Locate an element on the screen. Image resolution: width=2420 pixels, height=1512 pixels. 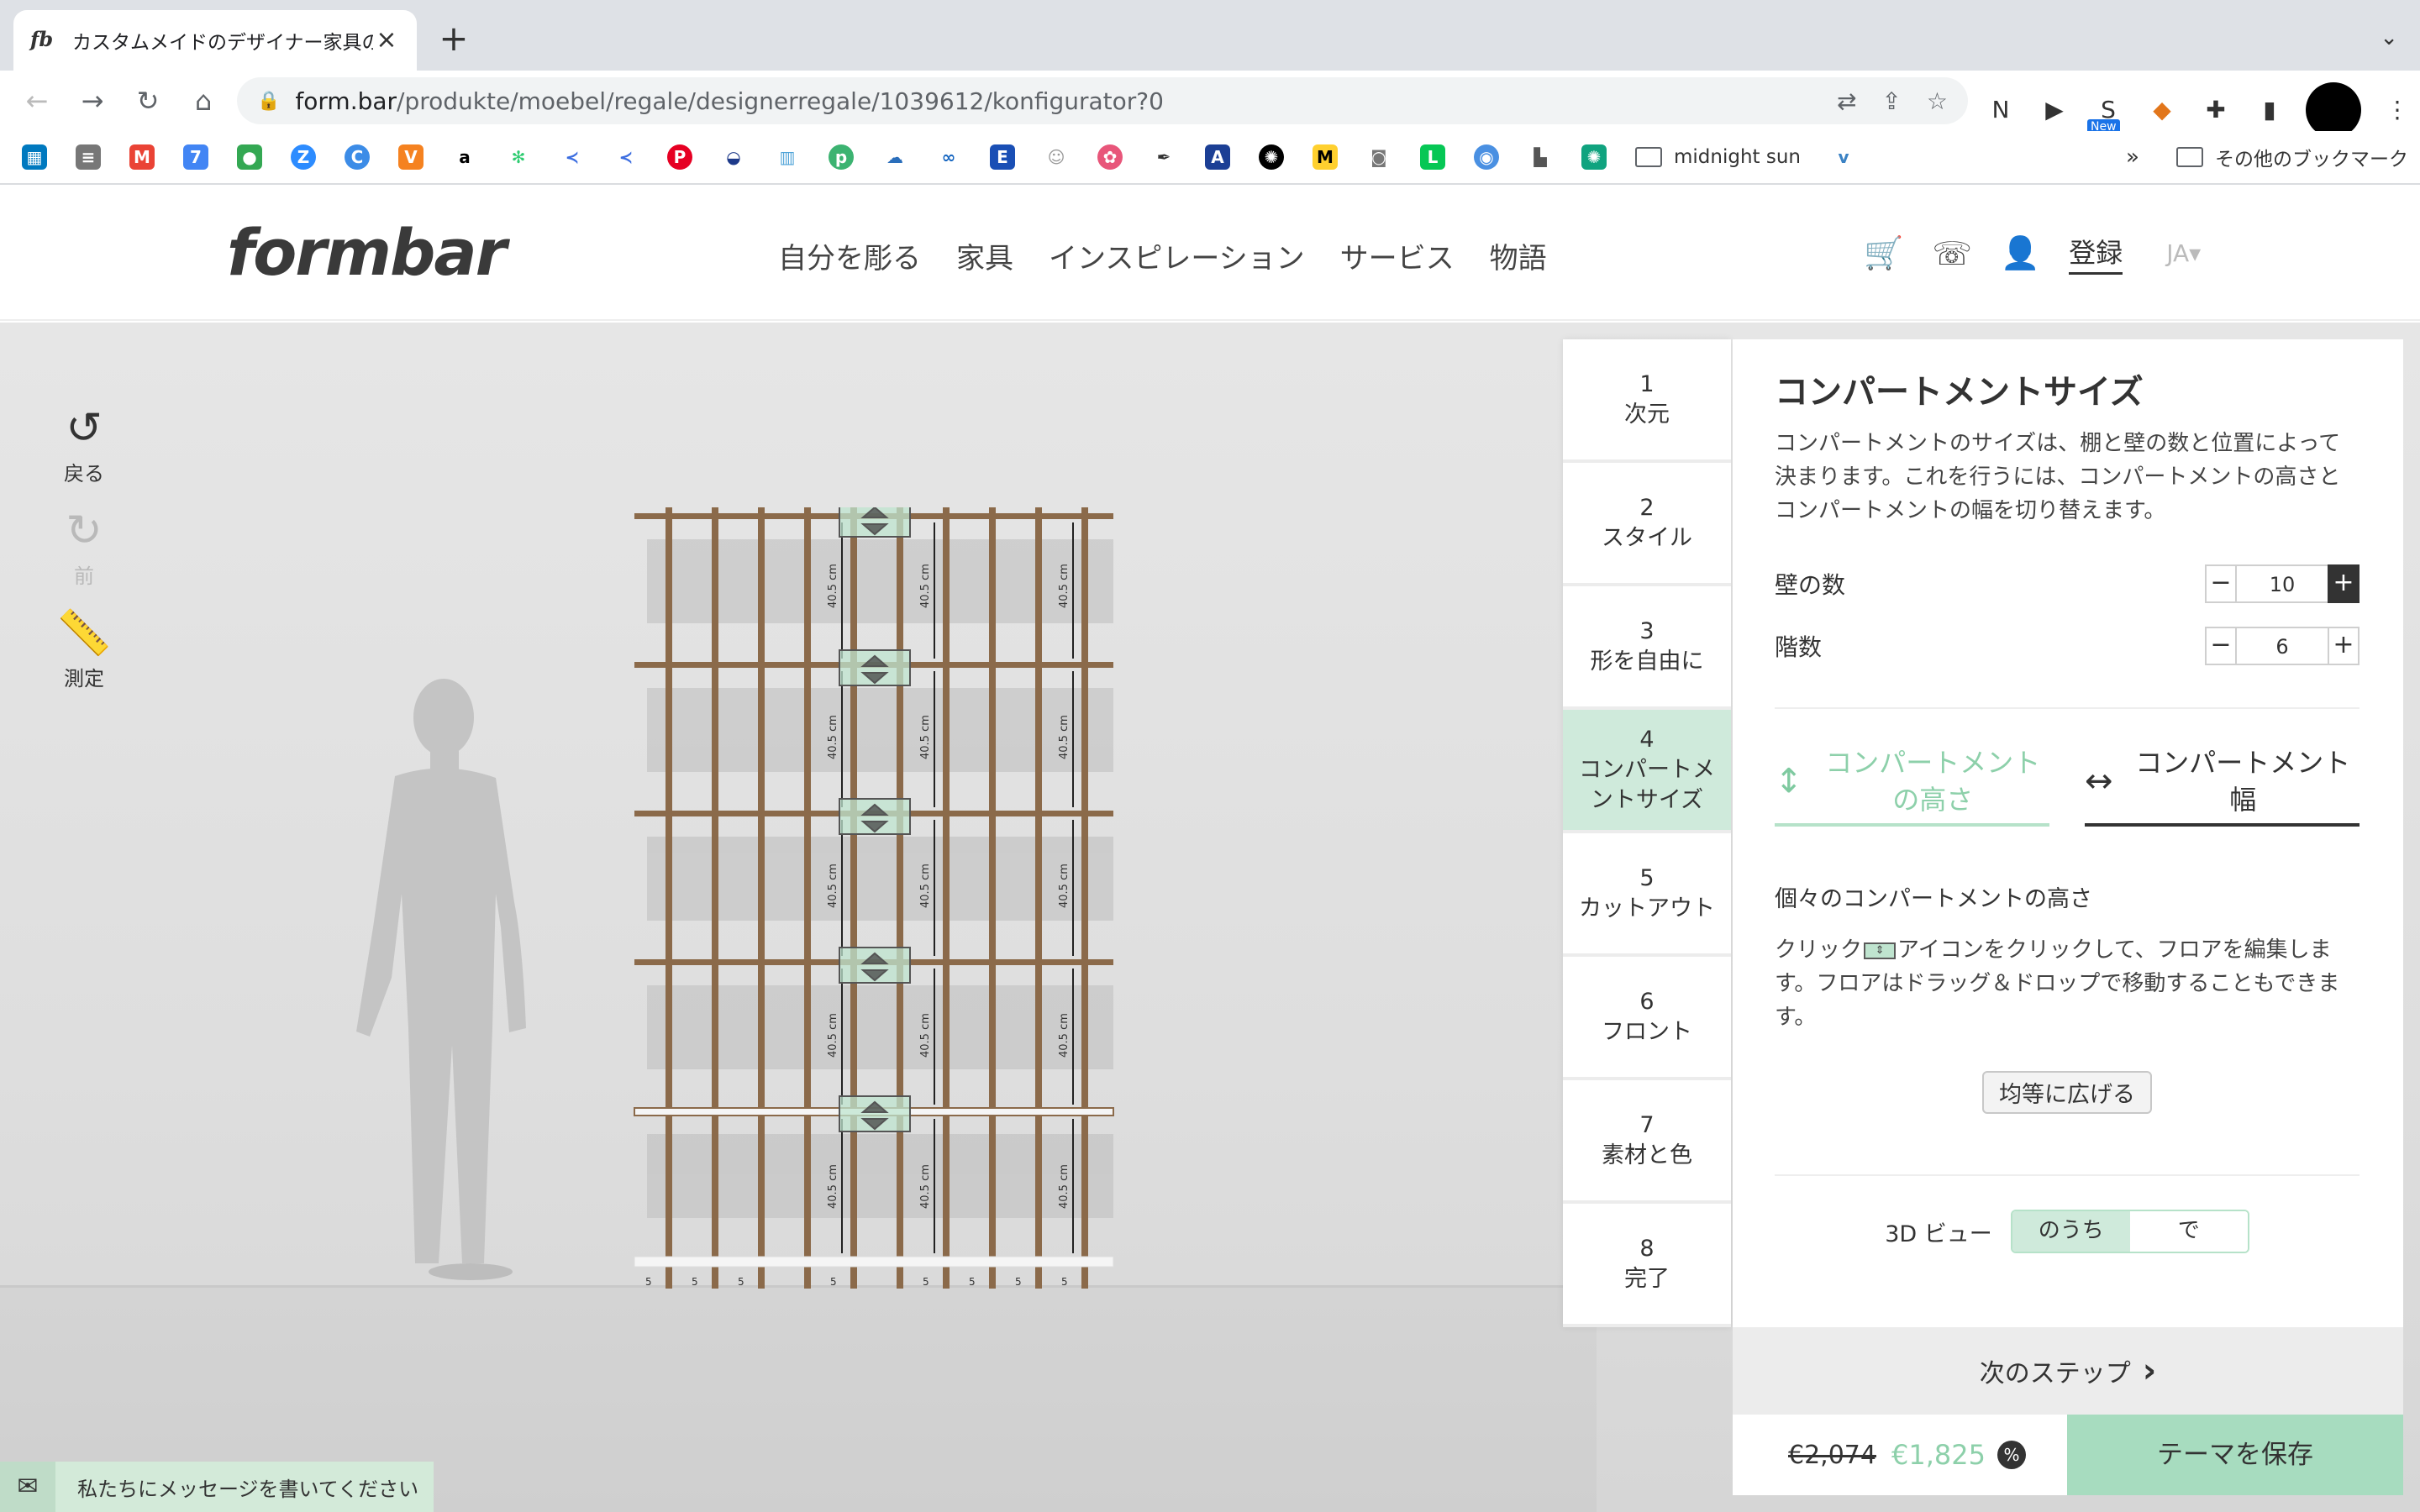
zoom-bookmark-icon: Z is located at coordinates (303, 157).